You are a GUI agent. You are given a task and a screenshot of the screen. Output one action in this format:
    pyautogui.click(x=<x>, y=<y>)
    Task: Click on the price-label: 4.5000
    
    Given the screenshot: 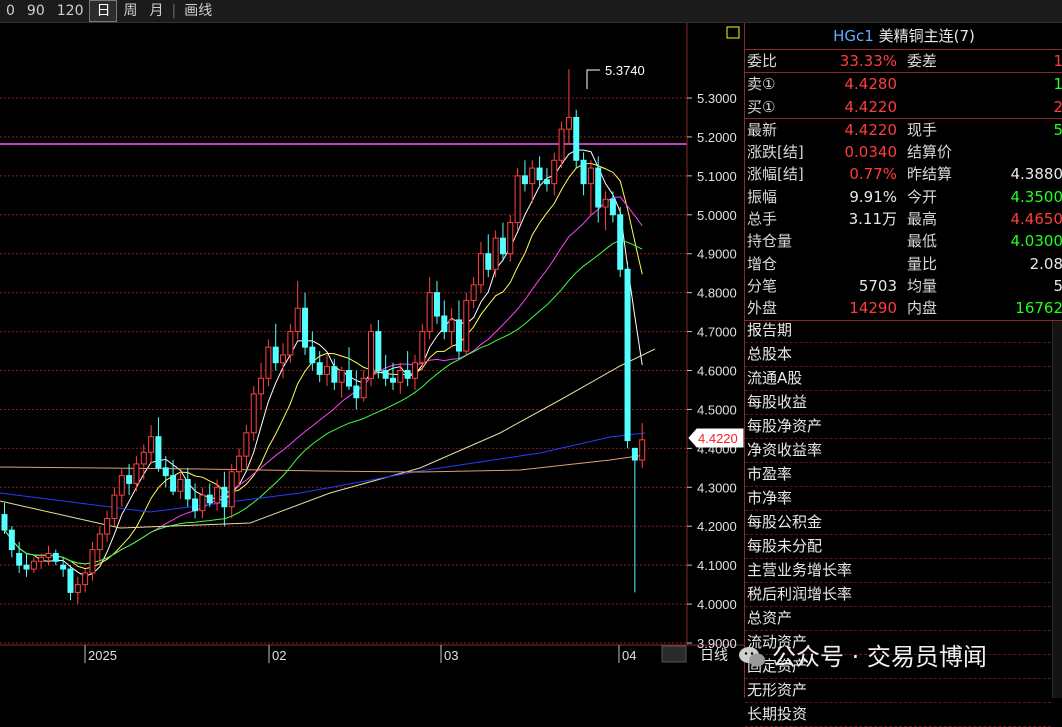 What is the action you would take?
    pyautogui.click(x=717, y=409)
    